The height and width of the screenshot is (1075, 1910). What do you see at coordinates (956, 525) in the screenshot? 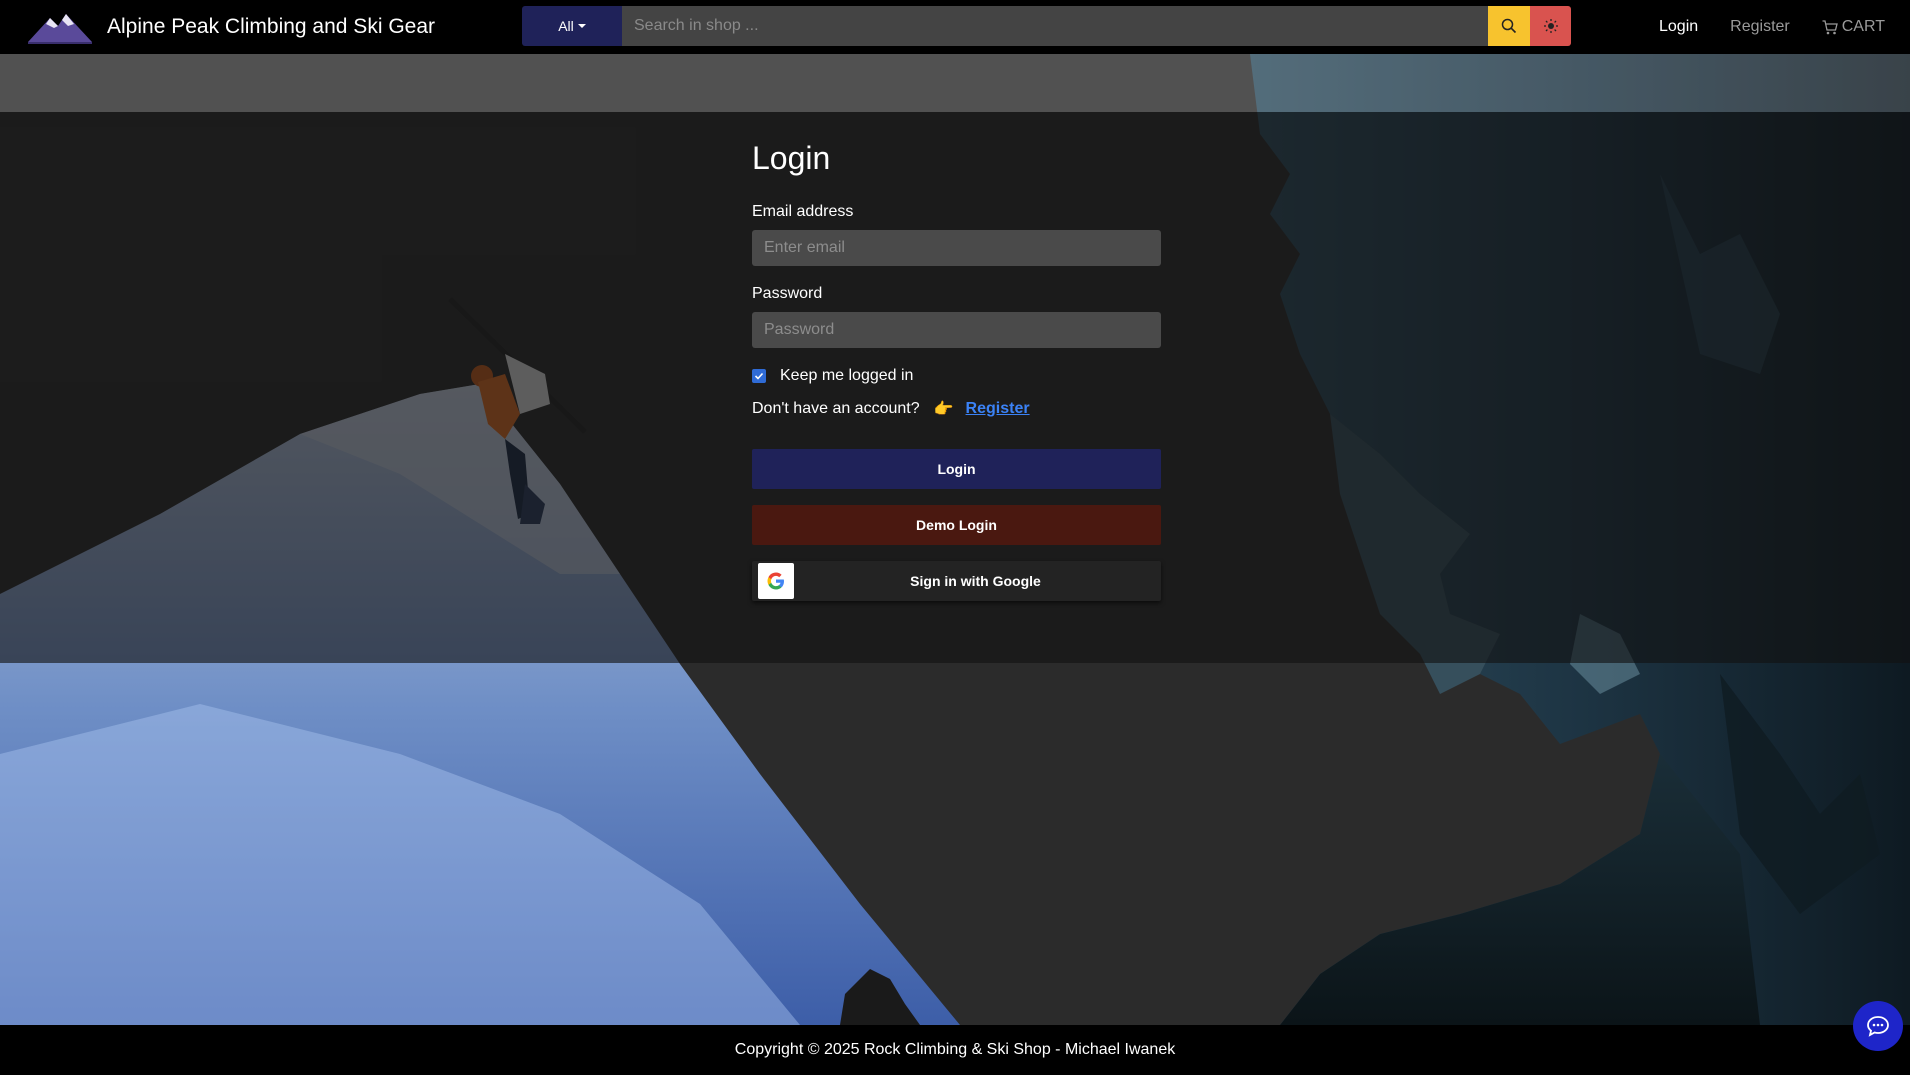
I see `demo-login-button: Demo Login` at bounding box center [956, 525].